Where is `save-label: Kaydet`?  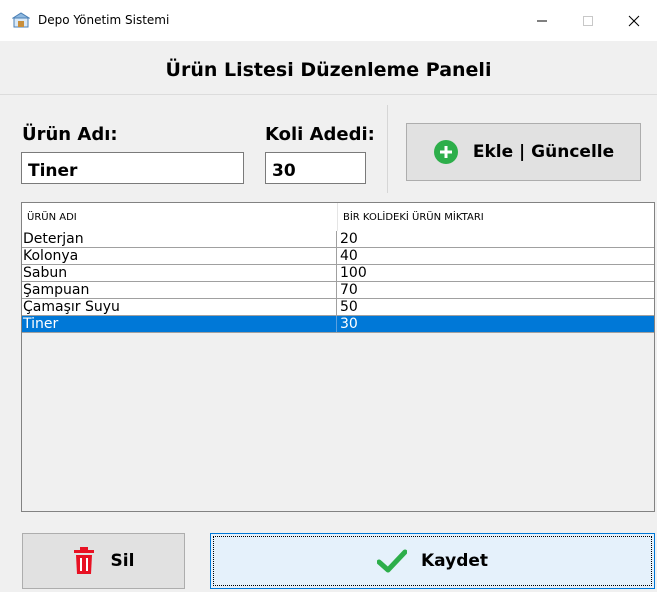 save-label: Kaydet is located at coordinates (454, 561).